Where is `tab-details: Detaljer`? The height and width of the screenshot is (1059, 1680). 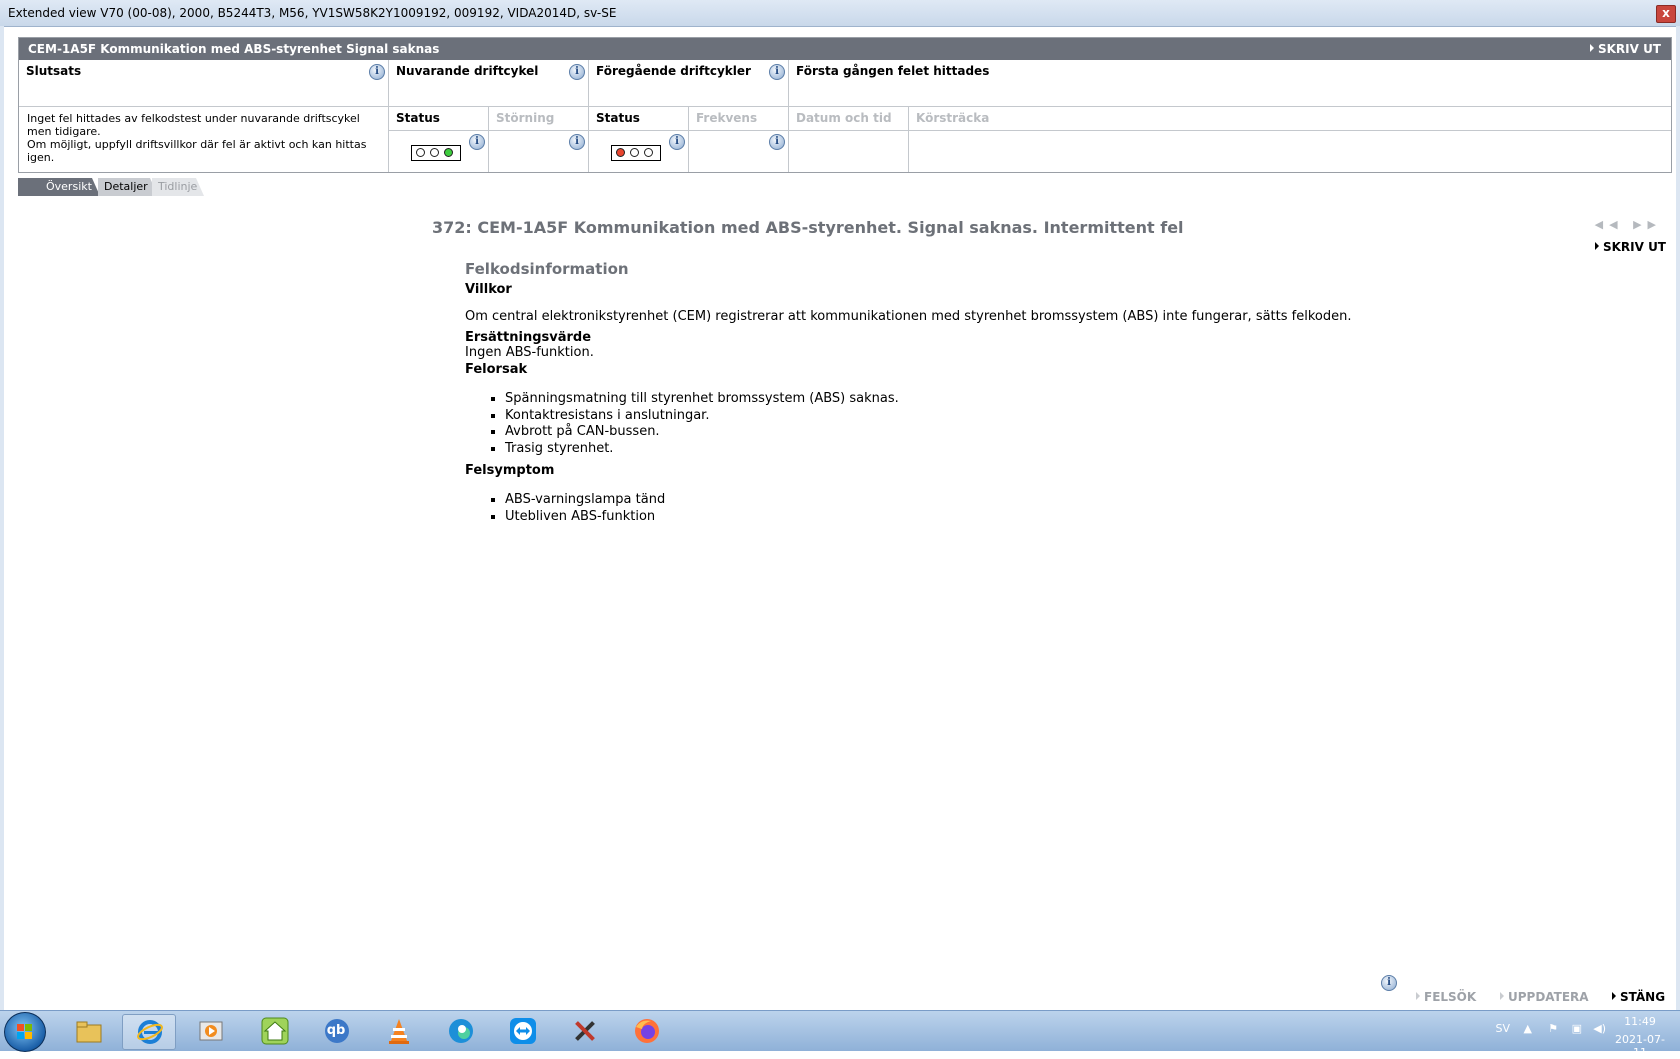 tab-details: Detaljer is located at coordinates (128, 187).